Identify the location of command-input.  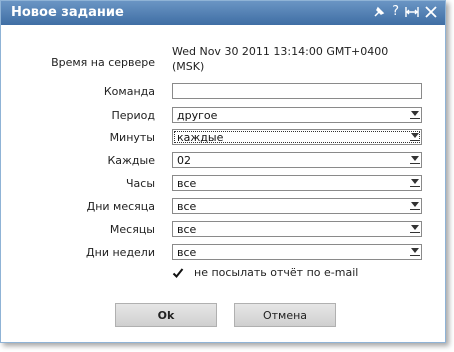
(297, 91).